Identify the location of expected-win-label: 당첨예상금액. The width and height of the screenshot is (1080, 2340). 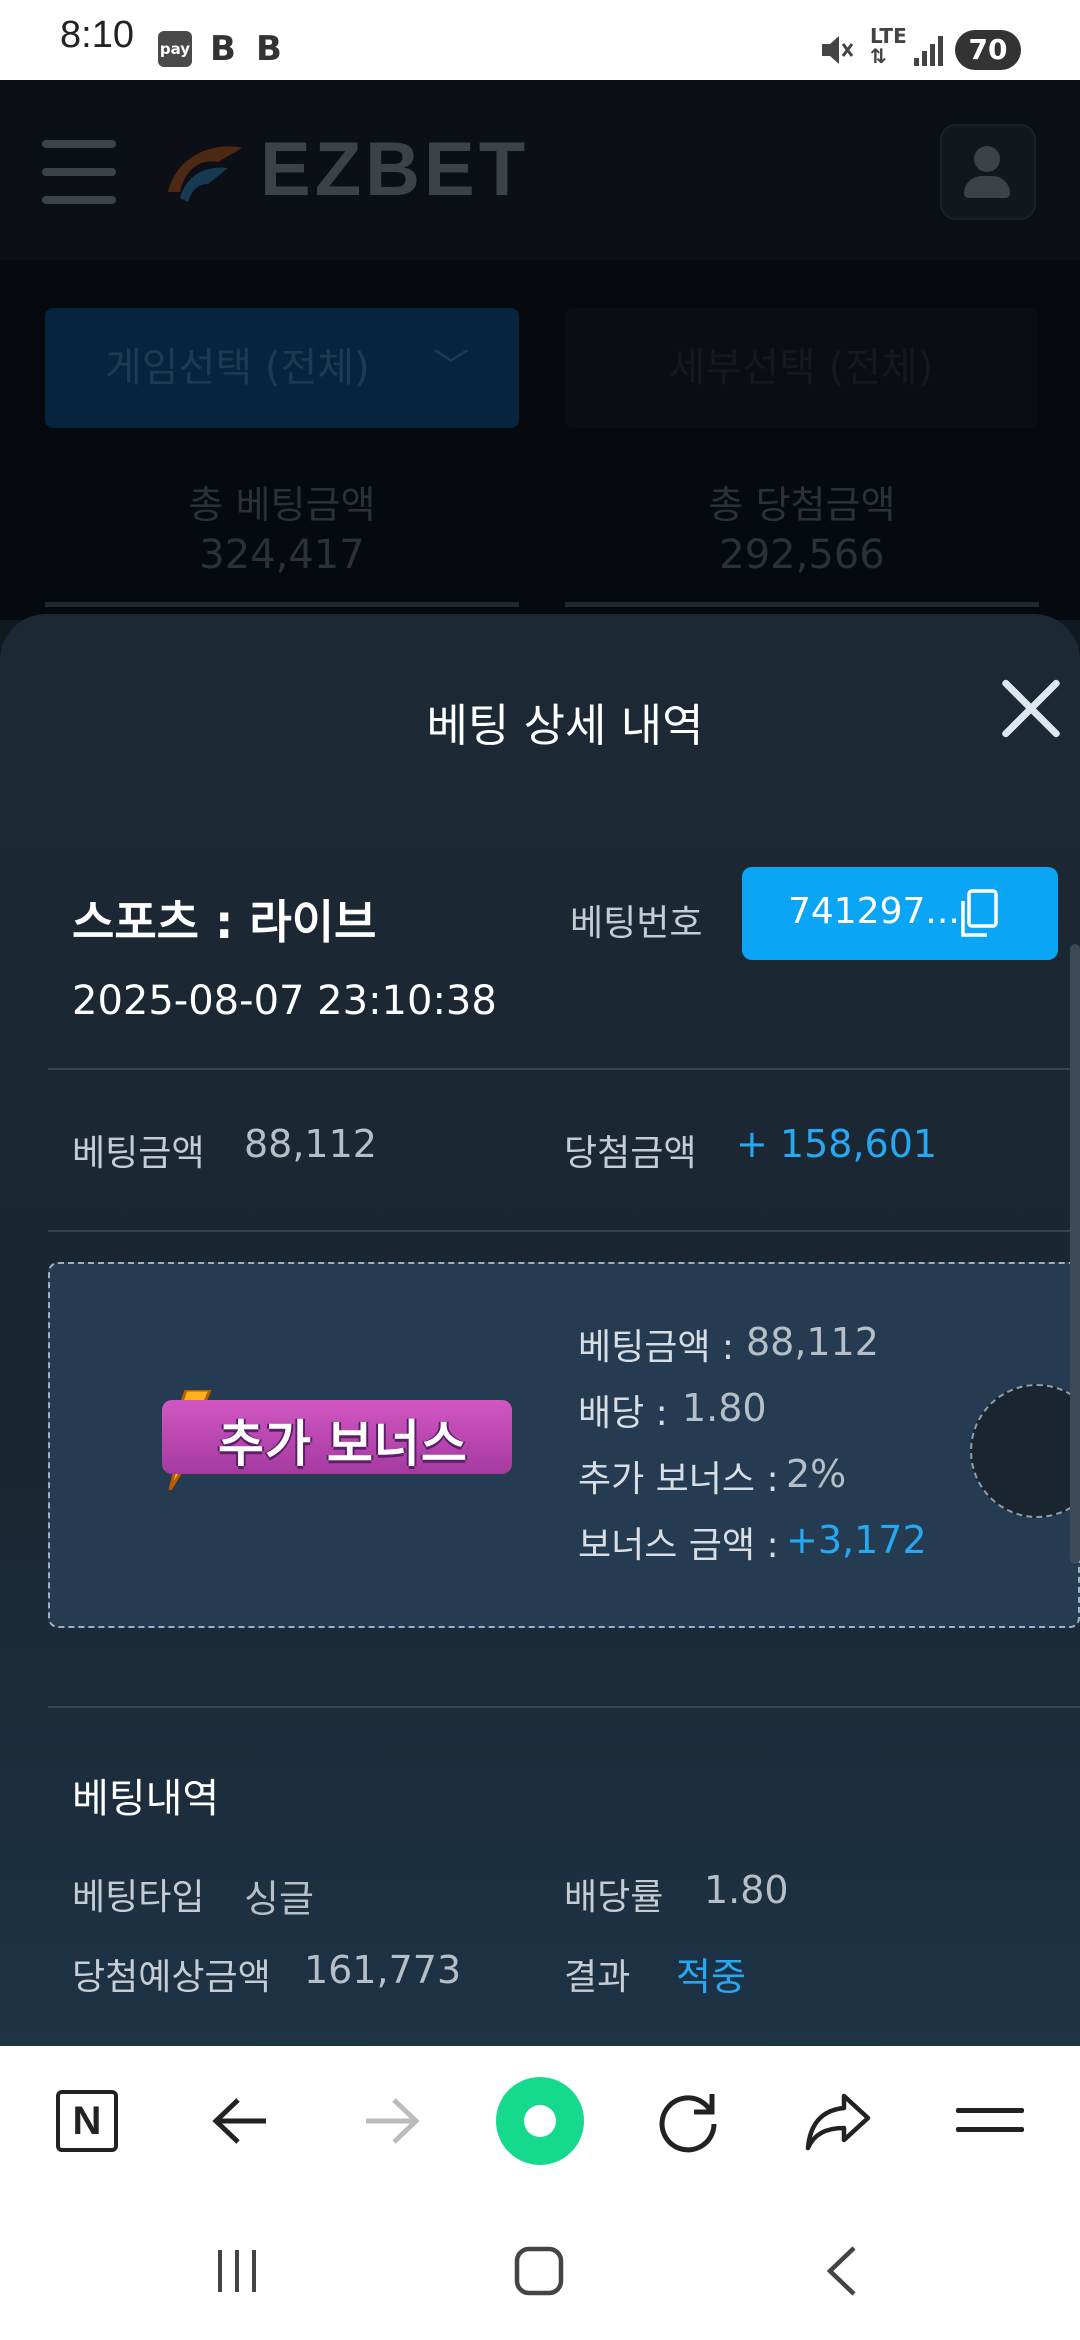
(171, 1977).